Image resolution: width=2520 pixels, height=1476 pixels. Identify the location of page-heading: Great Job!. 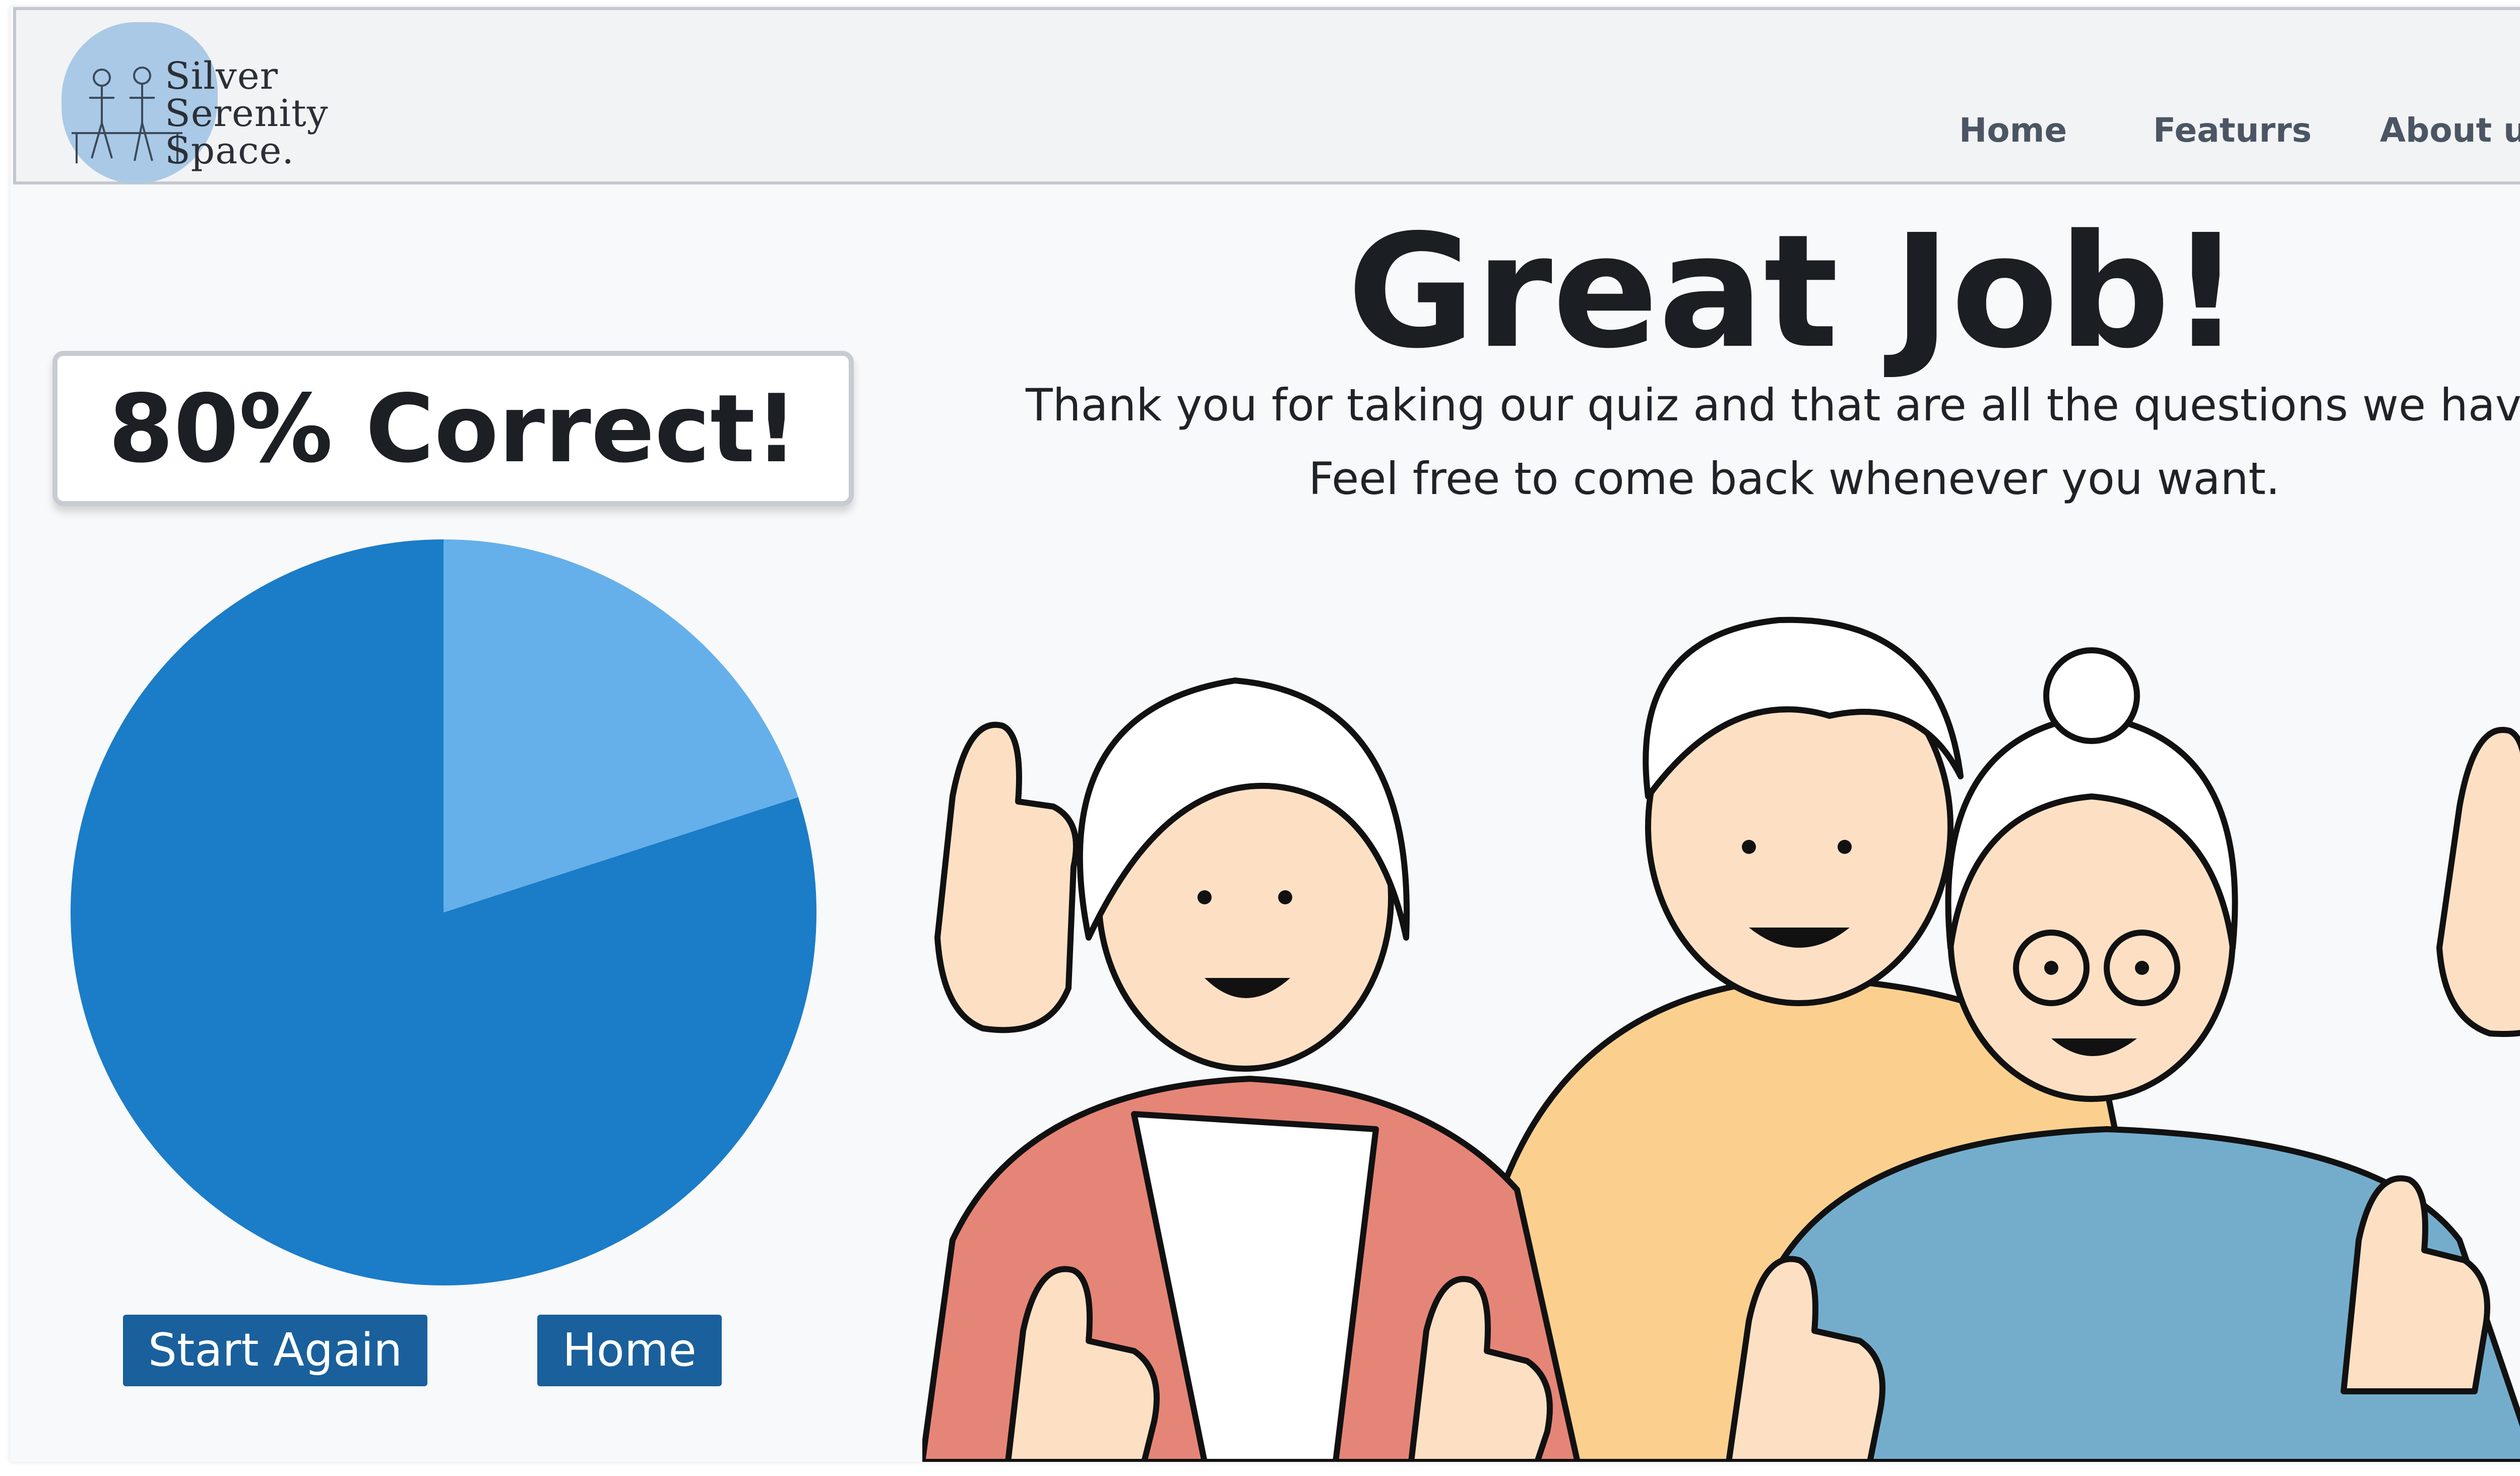
(1795, 292).